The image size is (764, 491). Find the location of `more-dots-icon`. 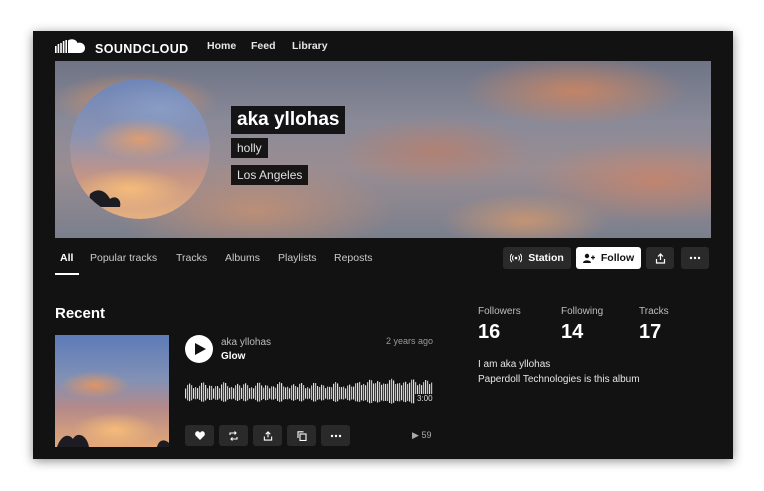

more-dots-icon is located at coordinates (695, 258).